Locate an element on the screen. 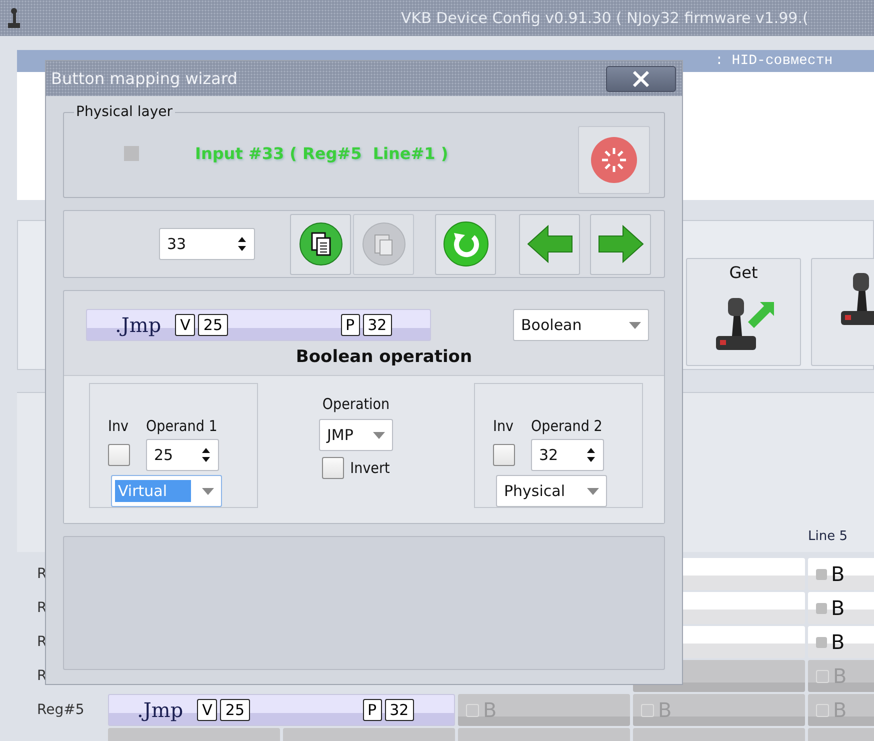 This screenshot has width=874, height=741. row-label: Reg#5 is located at coordinates (61, 710).